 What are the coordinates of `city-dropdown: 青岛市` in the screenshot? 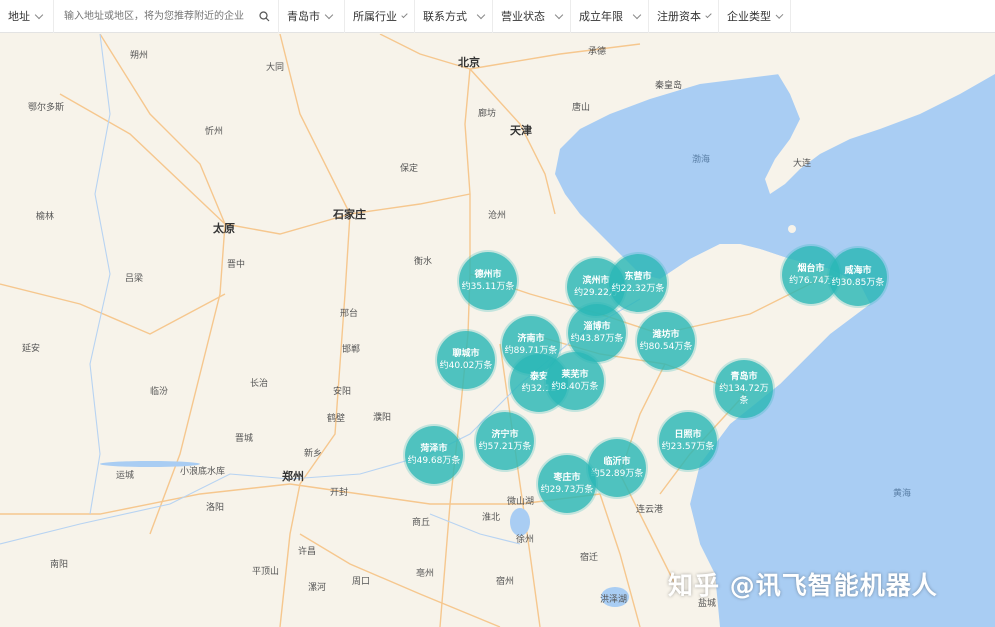 It's located at (312, 16).